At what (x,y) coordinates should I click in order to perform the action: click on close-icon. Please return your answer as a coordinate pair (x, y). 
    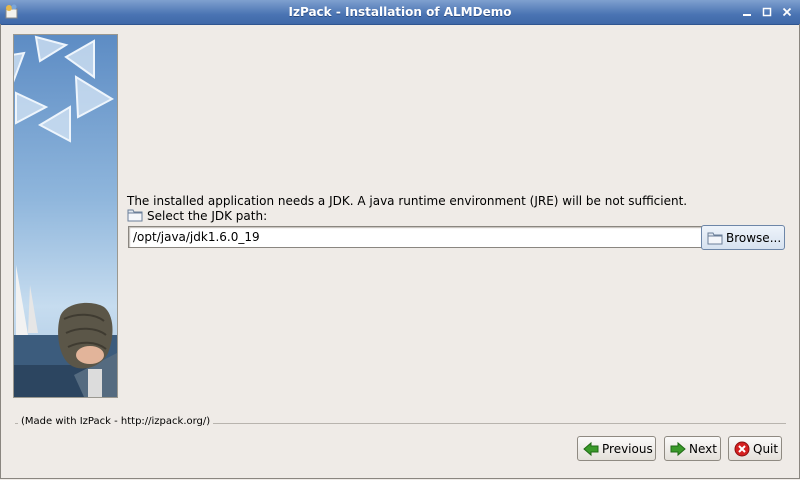
    Looking at the image, I should click on (787, 12).